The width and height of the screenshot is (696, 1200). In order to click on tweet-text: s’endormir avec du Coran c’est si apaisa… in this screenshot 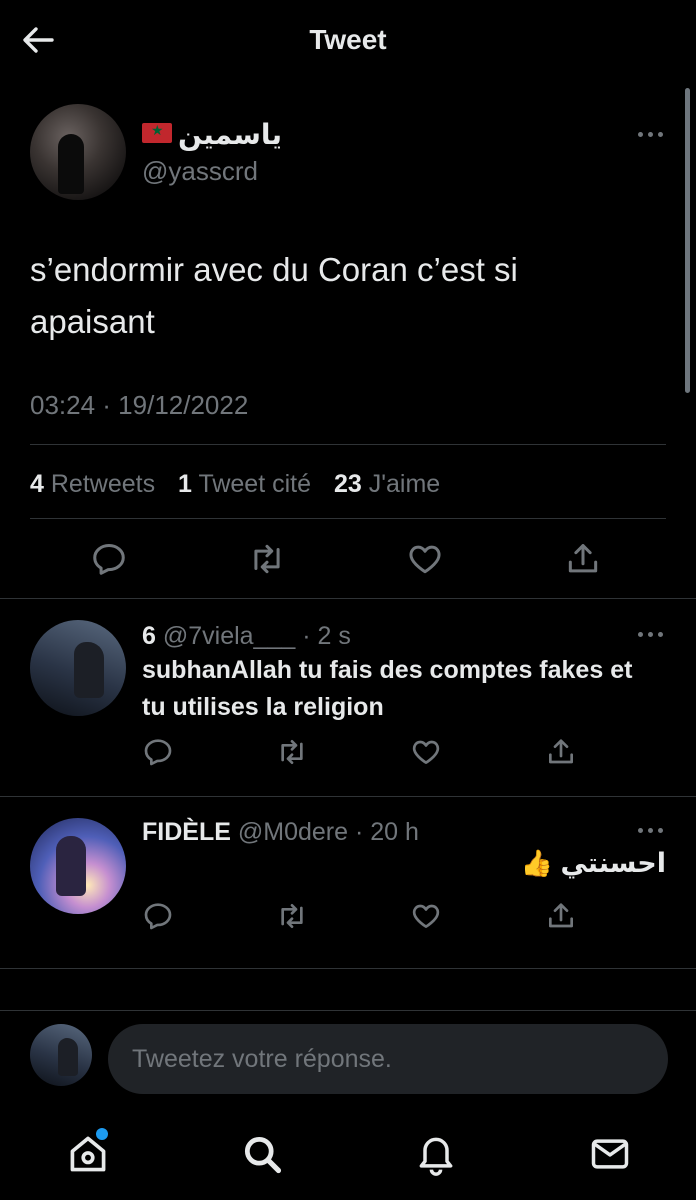, I will do `click(274, 295)`.